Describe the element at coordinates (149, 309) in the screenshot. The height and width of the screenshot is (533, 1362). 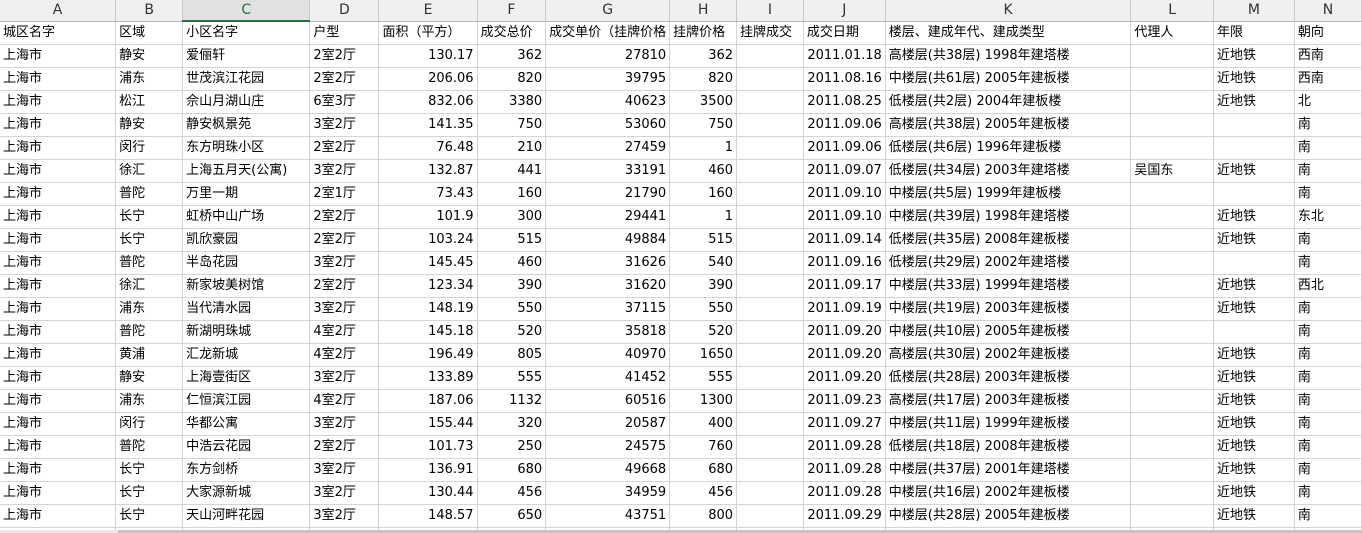
I see `table-cell: 浦东` at that location.